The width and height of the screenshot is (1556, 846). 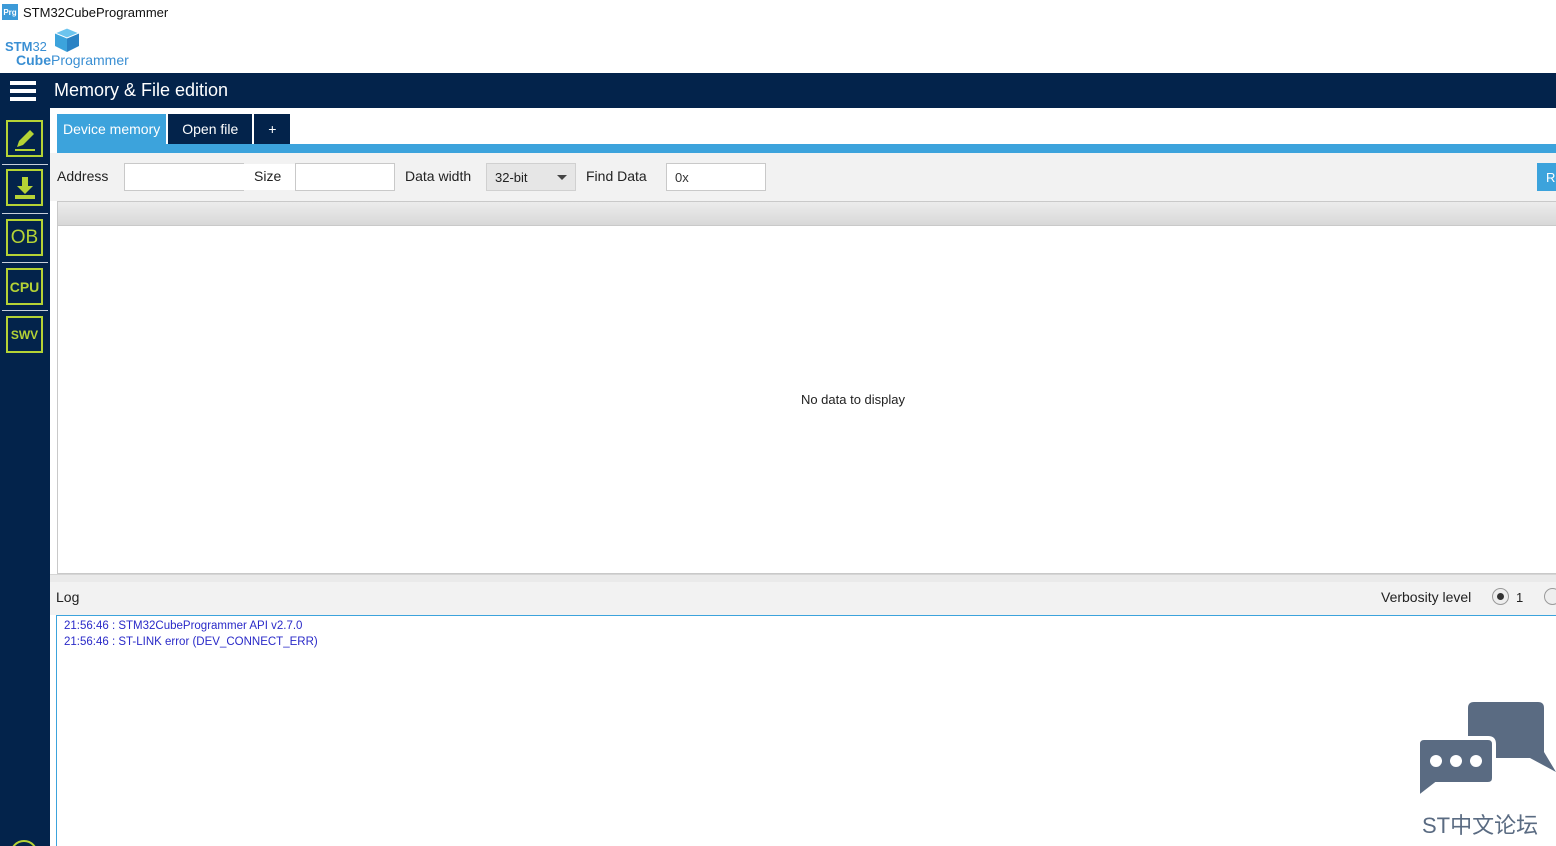 I want to click on sidebar-item-cpu: CPU, so click(x=24, y=286).